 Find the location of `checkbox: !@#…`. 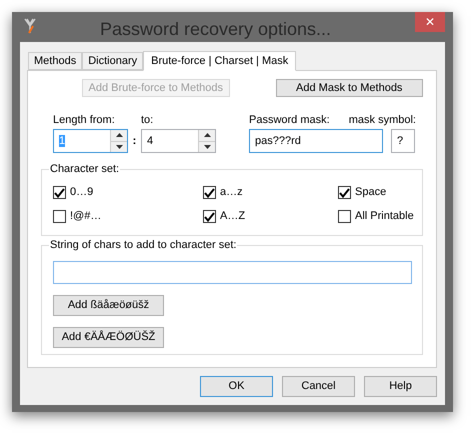

checkbox: !@#… is located at coordinates (128, 216).